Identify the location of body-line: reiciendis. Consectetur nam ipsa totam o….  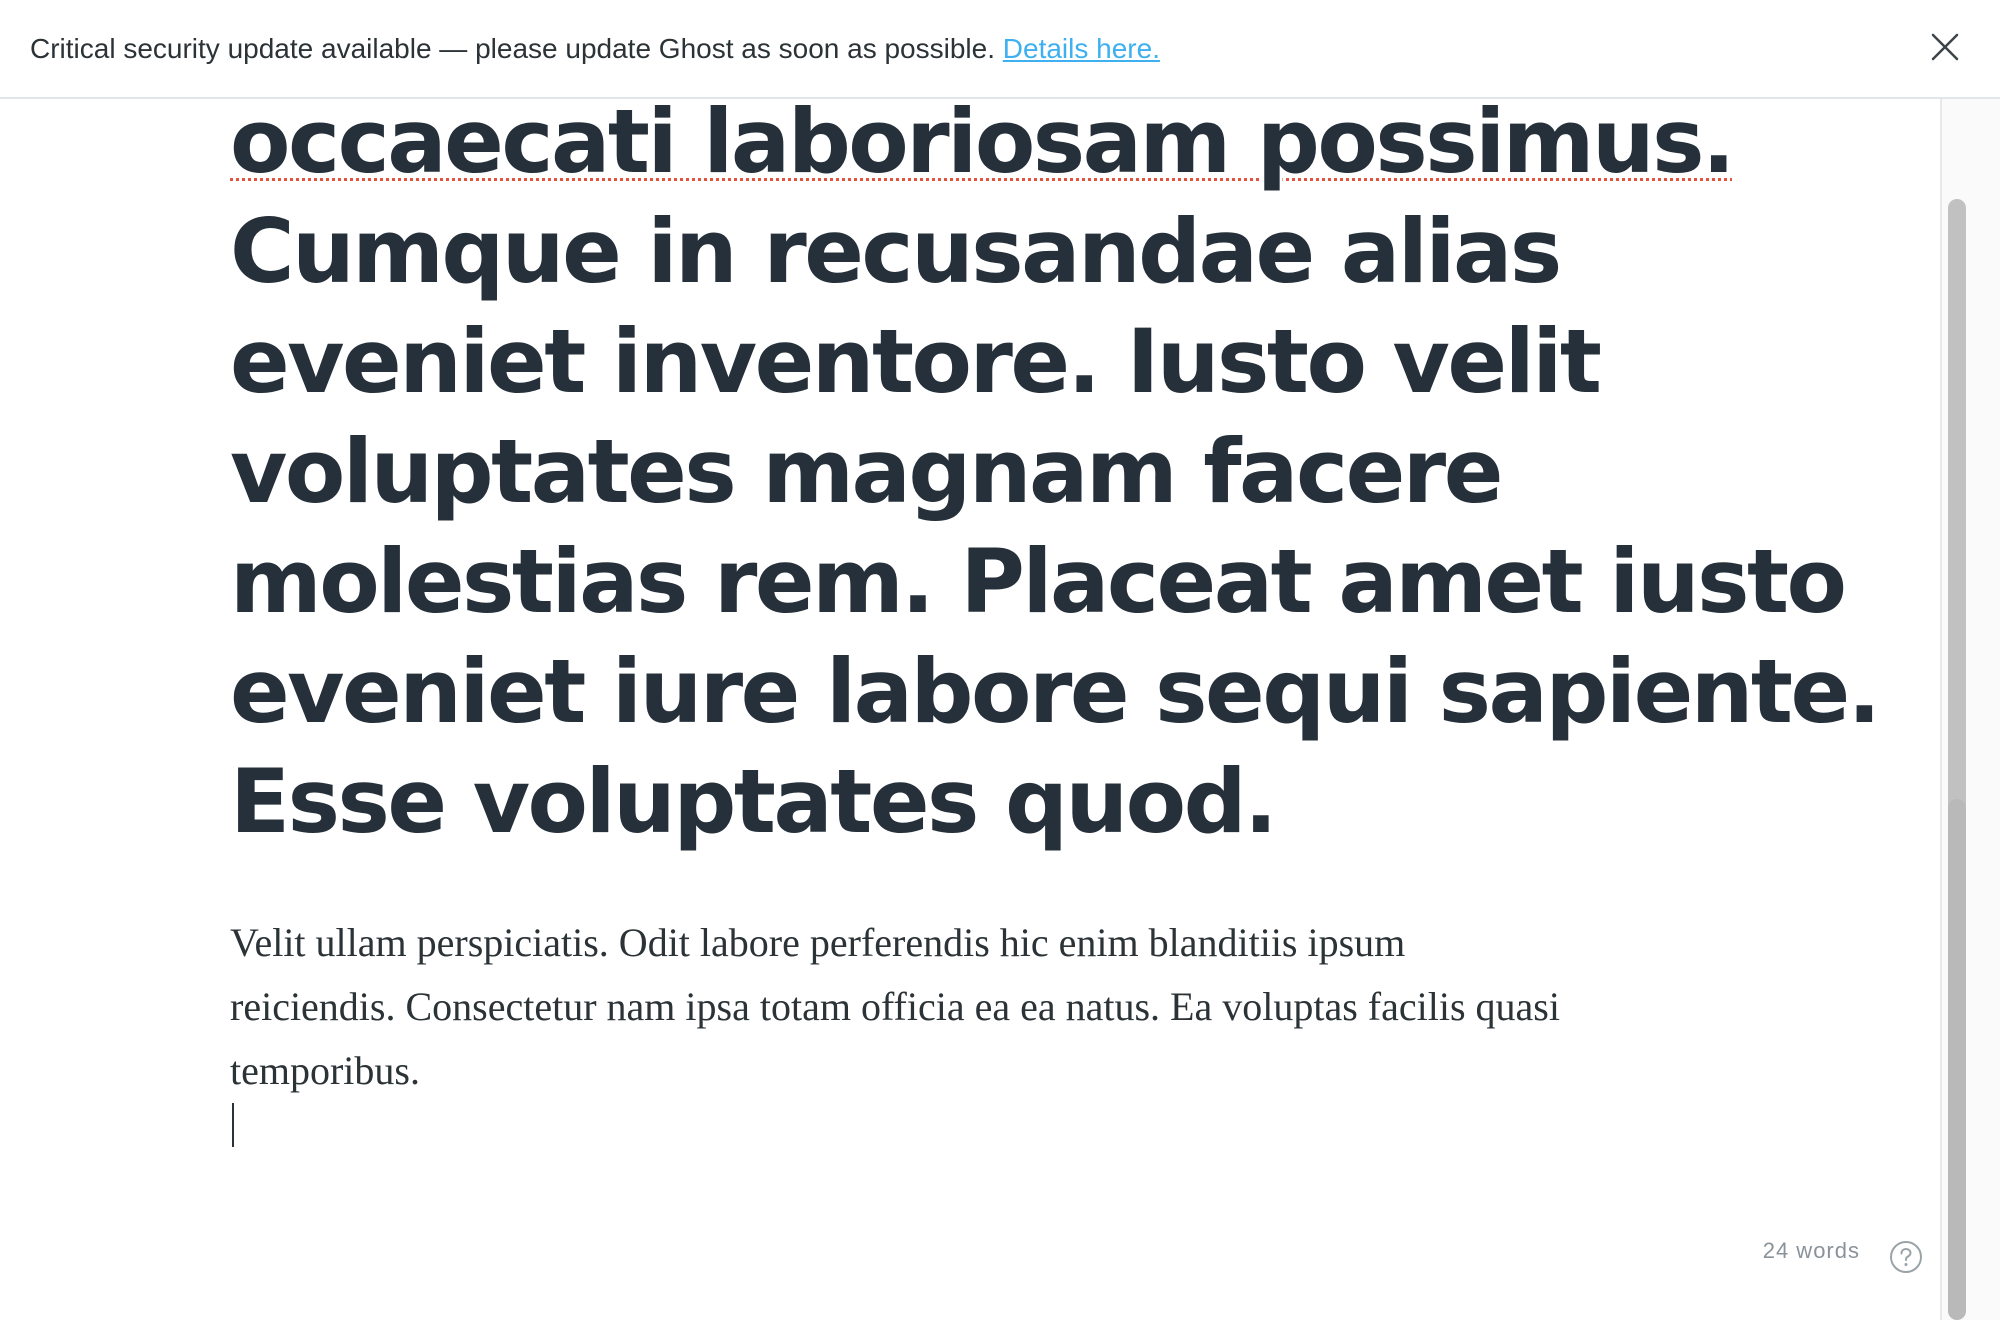
(895, 1006).